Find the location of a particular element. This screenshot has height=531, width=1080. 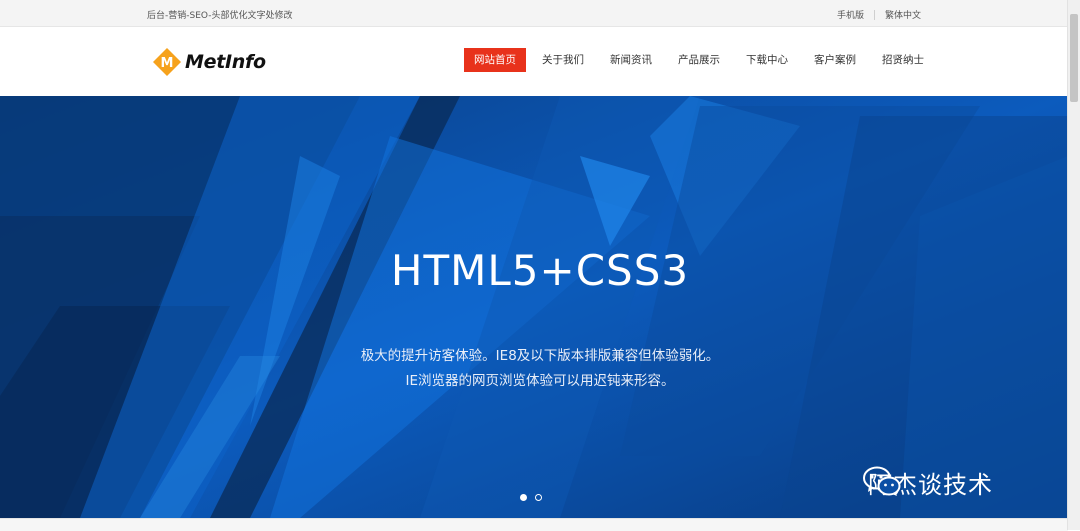

nav-item-jobs: 招贤纳士 is located at coordinates (903, 60).